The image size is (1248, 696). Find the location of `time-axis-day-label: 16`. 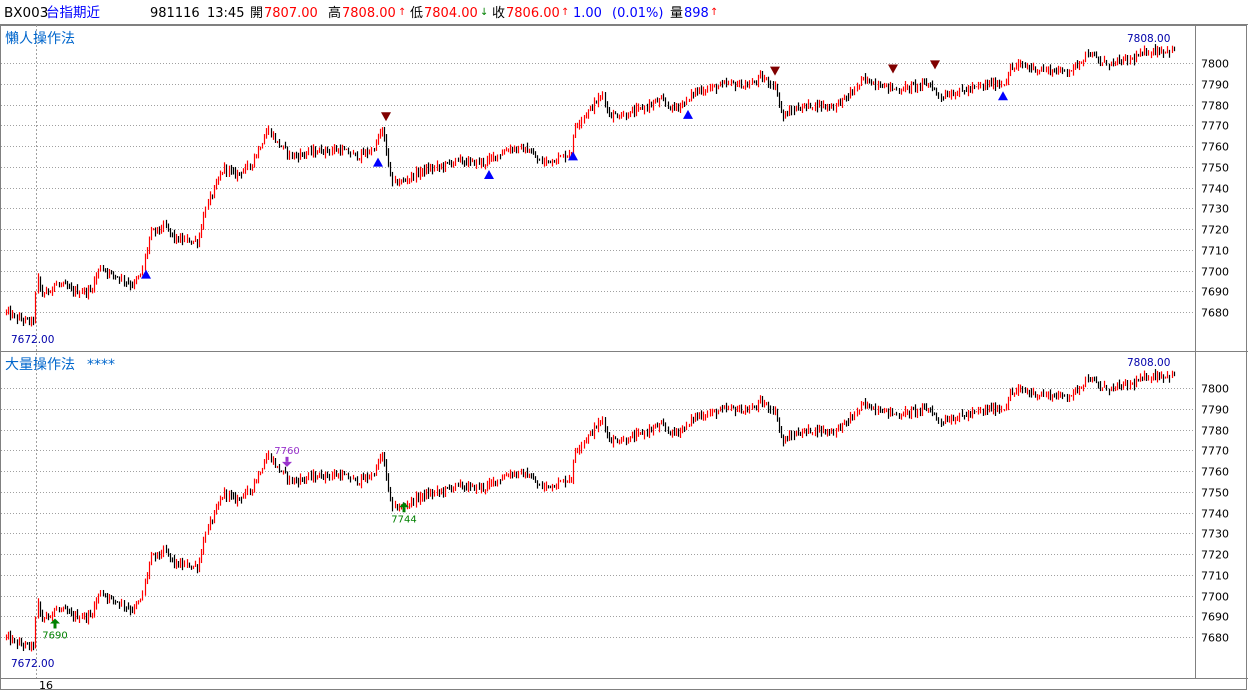

time-axis-day-label: 16 is located at coordinates (46, 685).